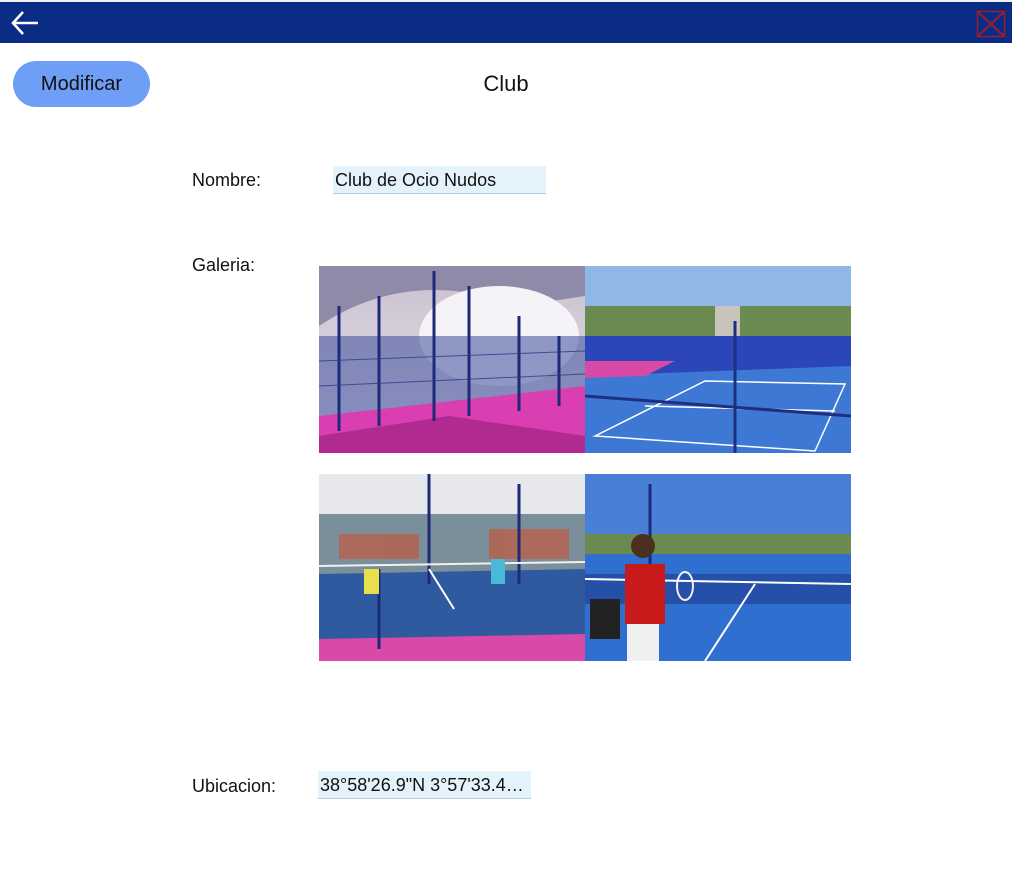  What do you see at coordinates (234, 786) in the screenshot?
I see `location-label: Ubicacion:` at bounding box center [234, 786].